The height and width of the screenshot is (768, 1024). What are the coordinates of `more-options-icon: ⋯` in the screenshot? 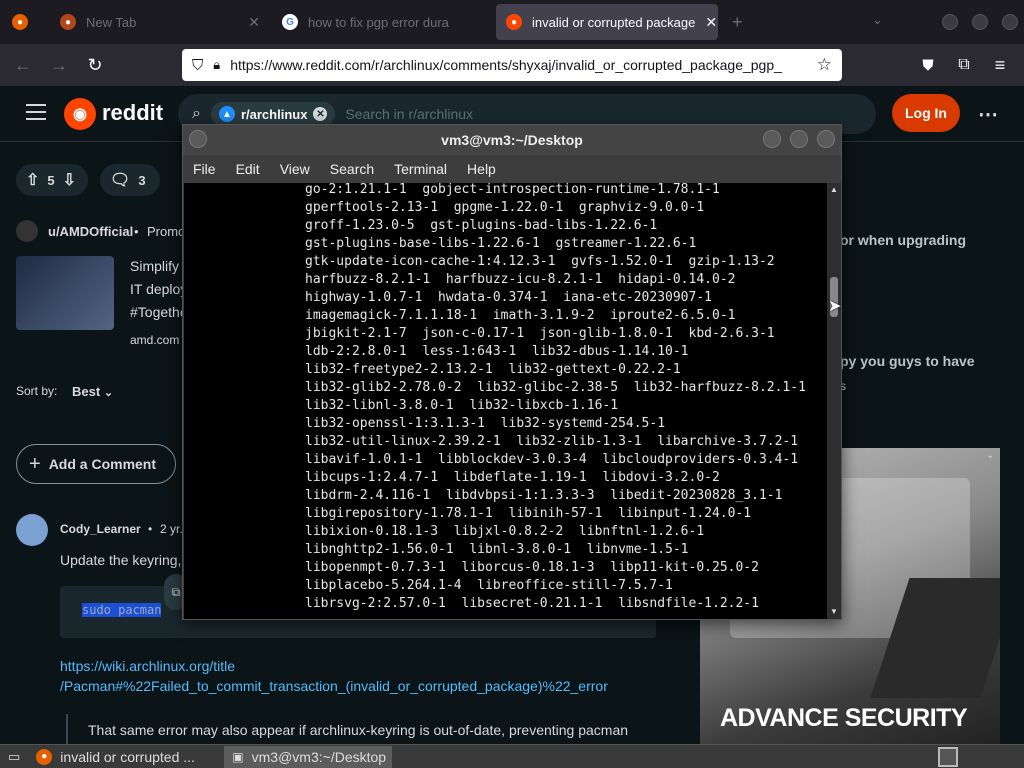 It's located at (988, 114).